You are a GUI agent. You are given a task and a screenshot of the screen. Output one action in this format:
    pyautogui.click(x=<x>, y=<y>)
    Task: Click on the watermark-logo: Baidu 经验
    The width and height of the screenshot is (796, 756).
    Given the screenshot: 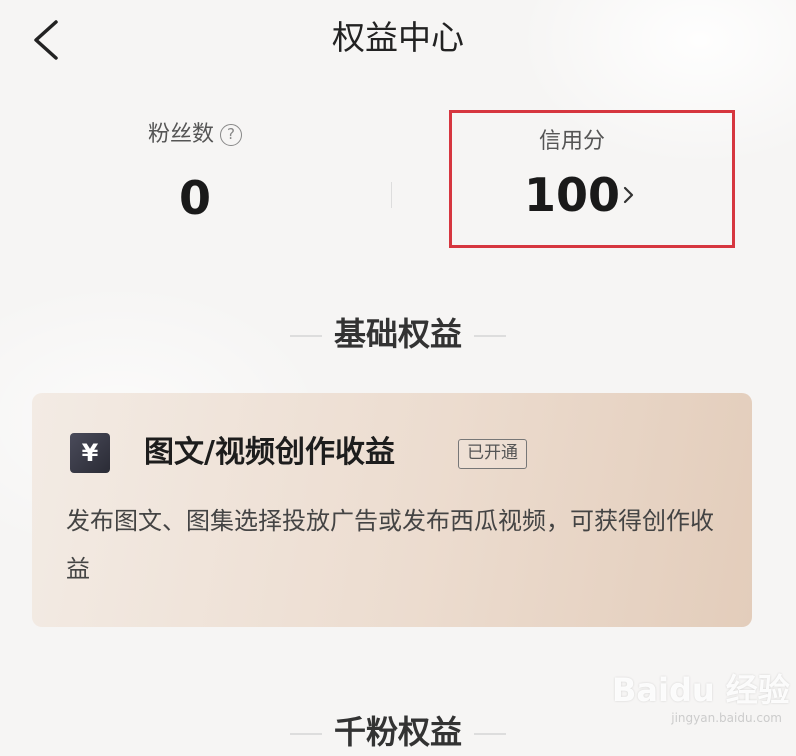 What is the action you would take?
    pyautogui.click(x=701, y=690)
    